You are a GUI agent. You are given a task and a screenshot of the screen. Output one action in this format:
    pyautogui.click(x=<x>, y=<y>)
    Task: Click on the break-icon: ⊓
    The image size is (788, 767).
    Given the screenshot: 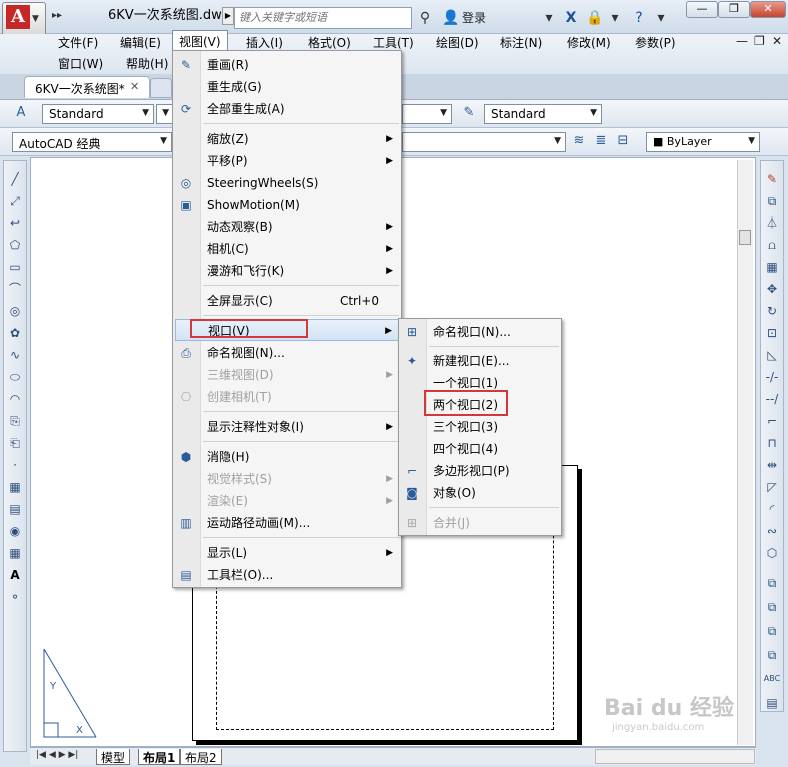 What is the action you would take?
    pyautogui.click(x=772, y=443)
    